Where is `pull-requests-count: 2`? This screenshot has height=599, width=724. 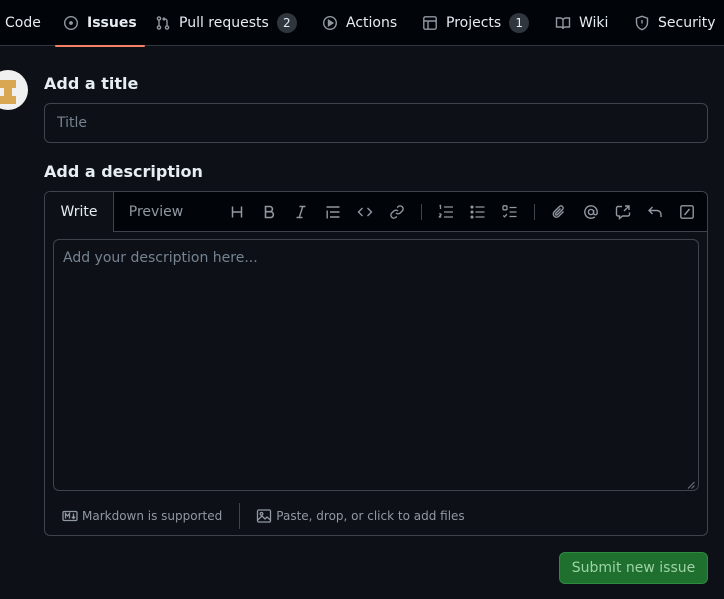
pull-requests-count: 2 is located at coordinates (286, 23).